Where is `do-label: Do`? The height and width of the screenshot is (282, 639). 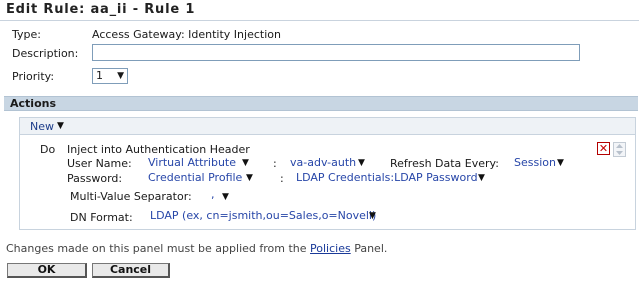 do-label: Do is located at coordinates (48, 149).